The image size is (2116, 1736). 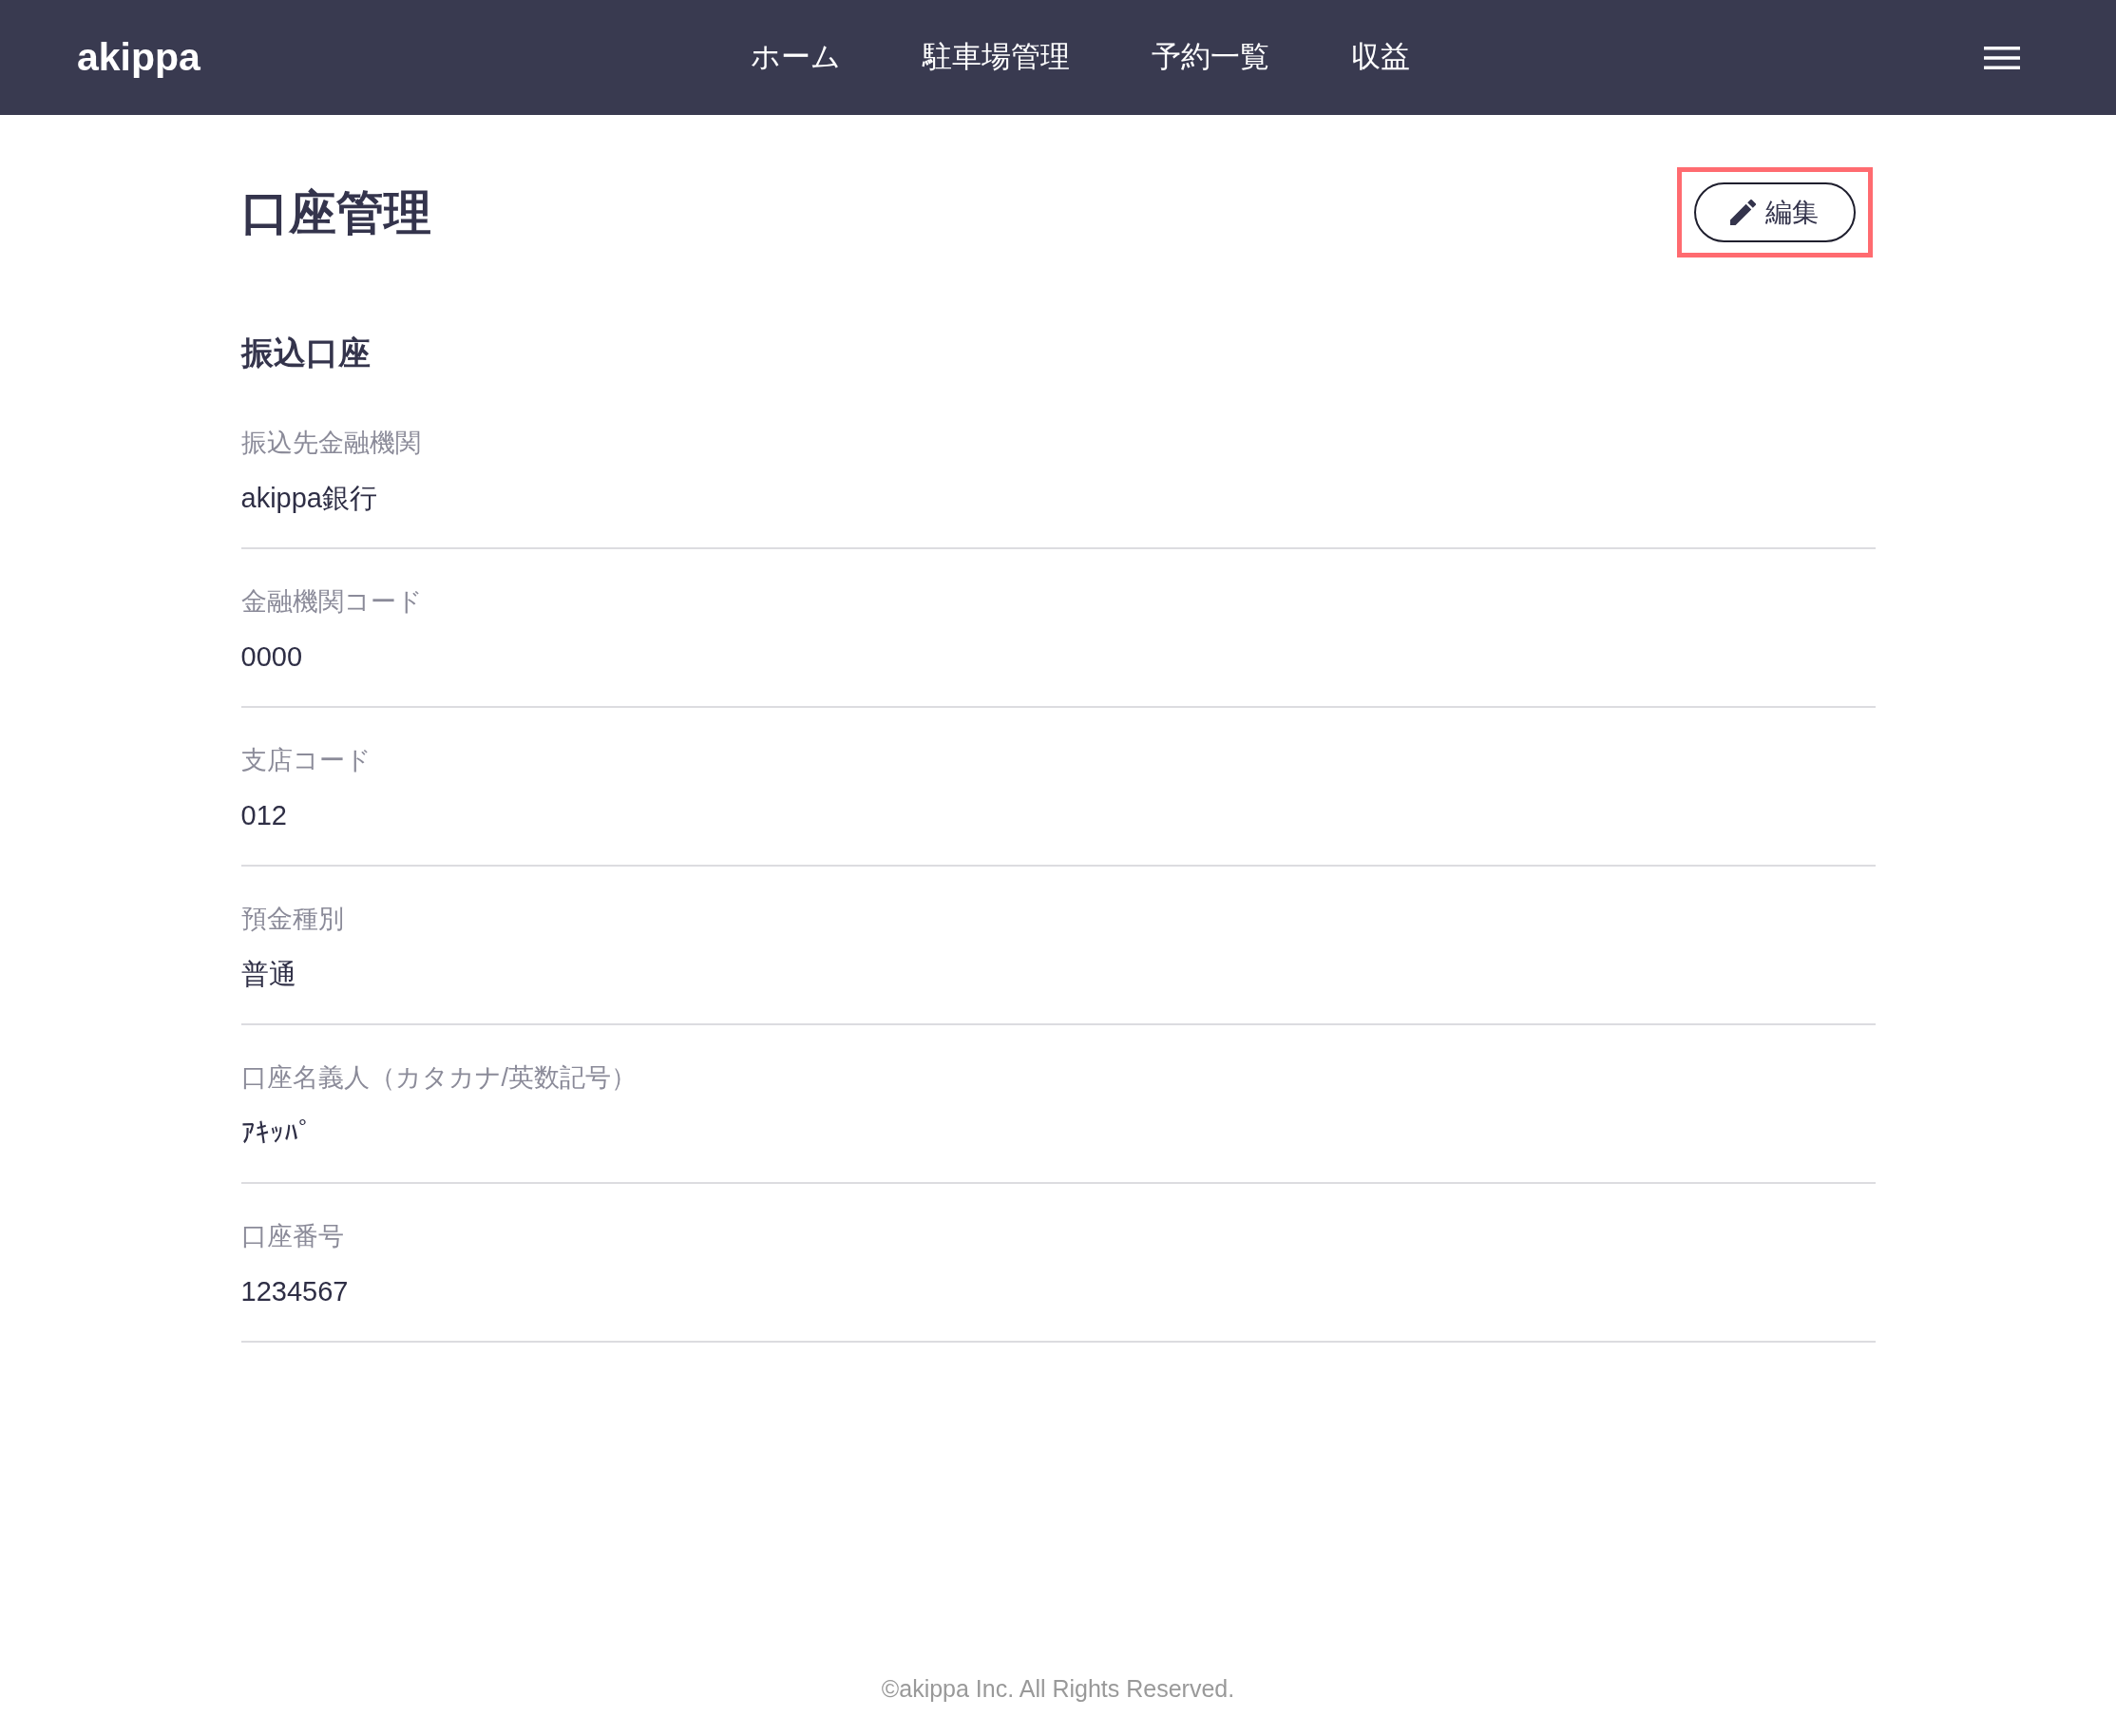 I want to click on field-label: 口座番号, so click(x=292, y=1237).